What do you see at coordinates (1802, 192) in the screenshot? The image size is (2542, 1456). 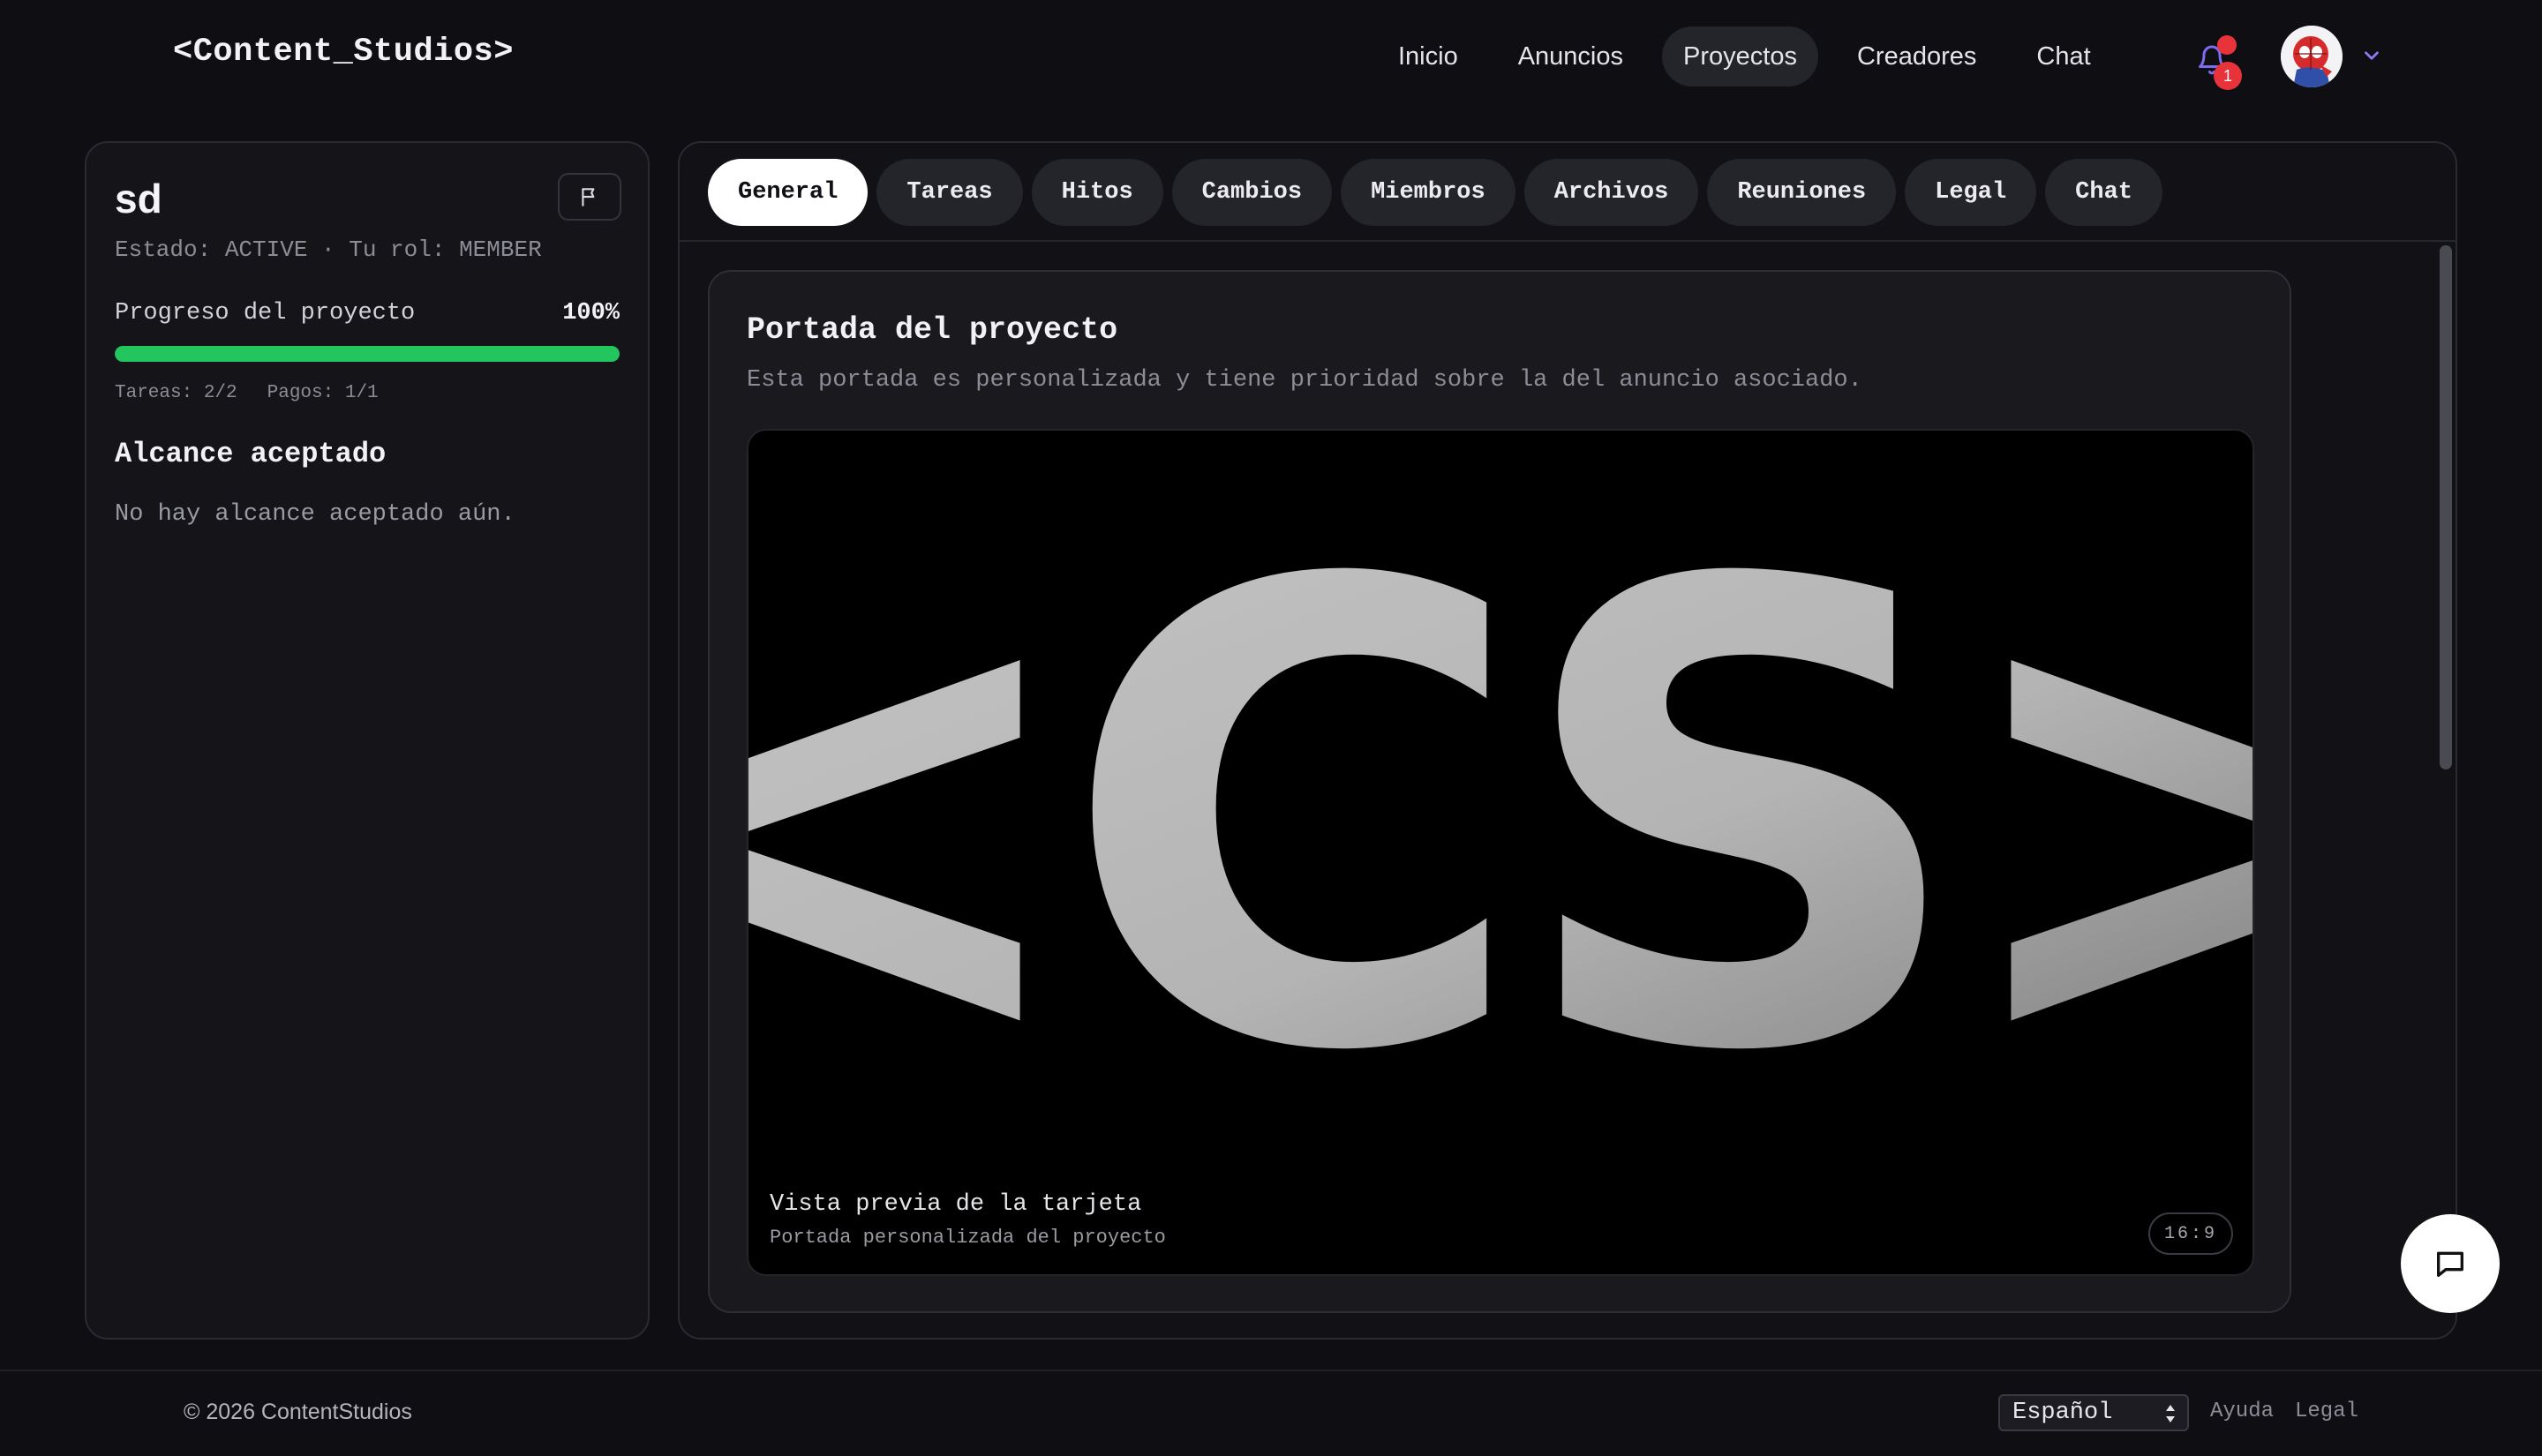 I see `tab-reuniones: Reuniones` at bounding box center [1802, 192].